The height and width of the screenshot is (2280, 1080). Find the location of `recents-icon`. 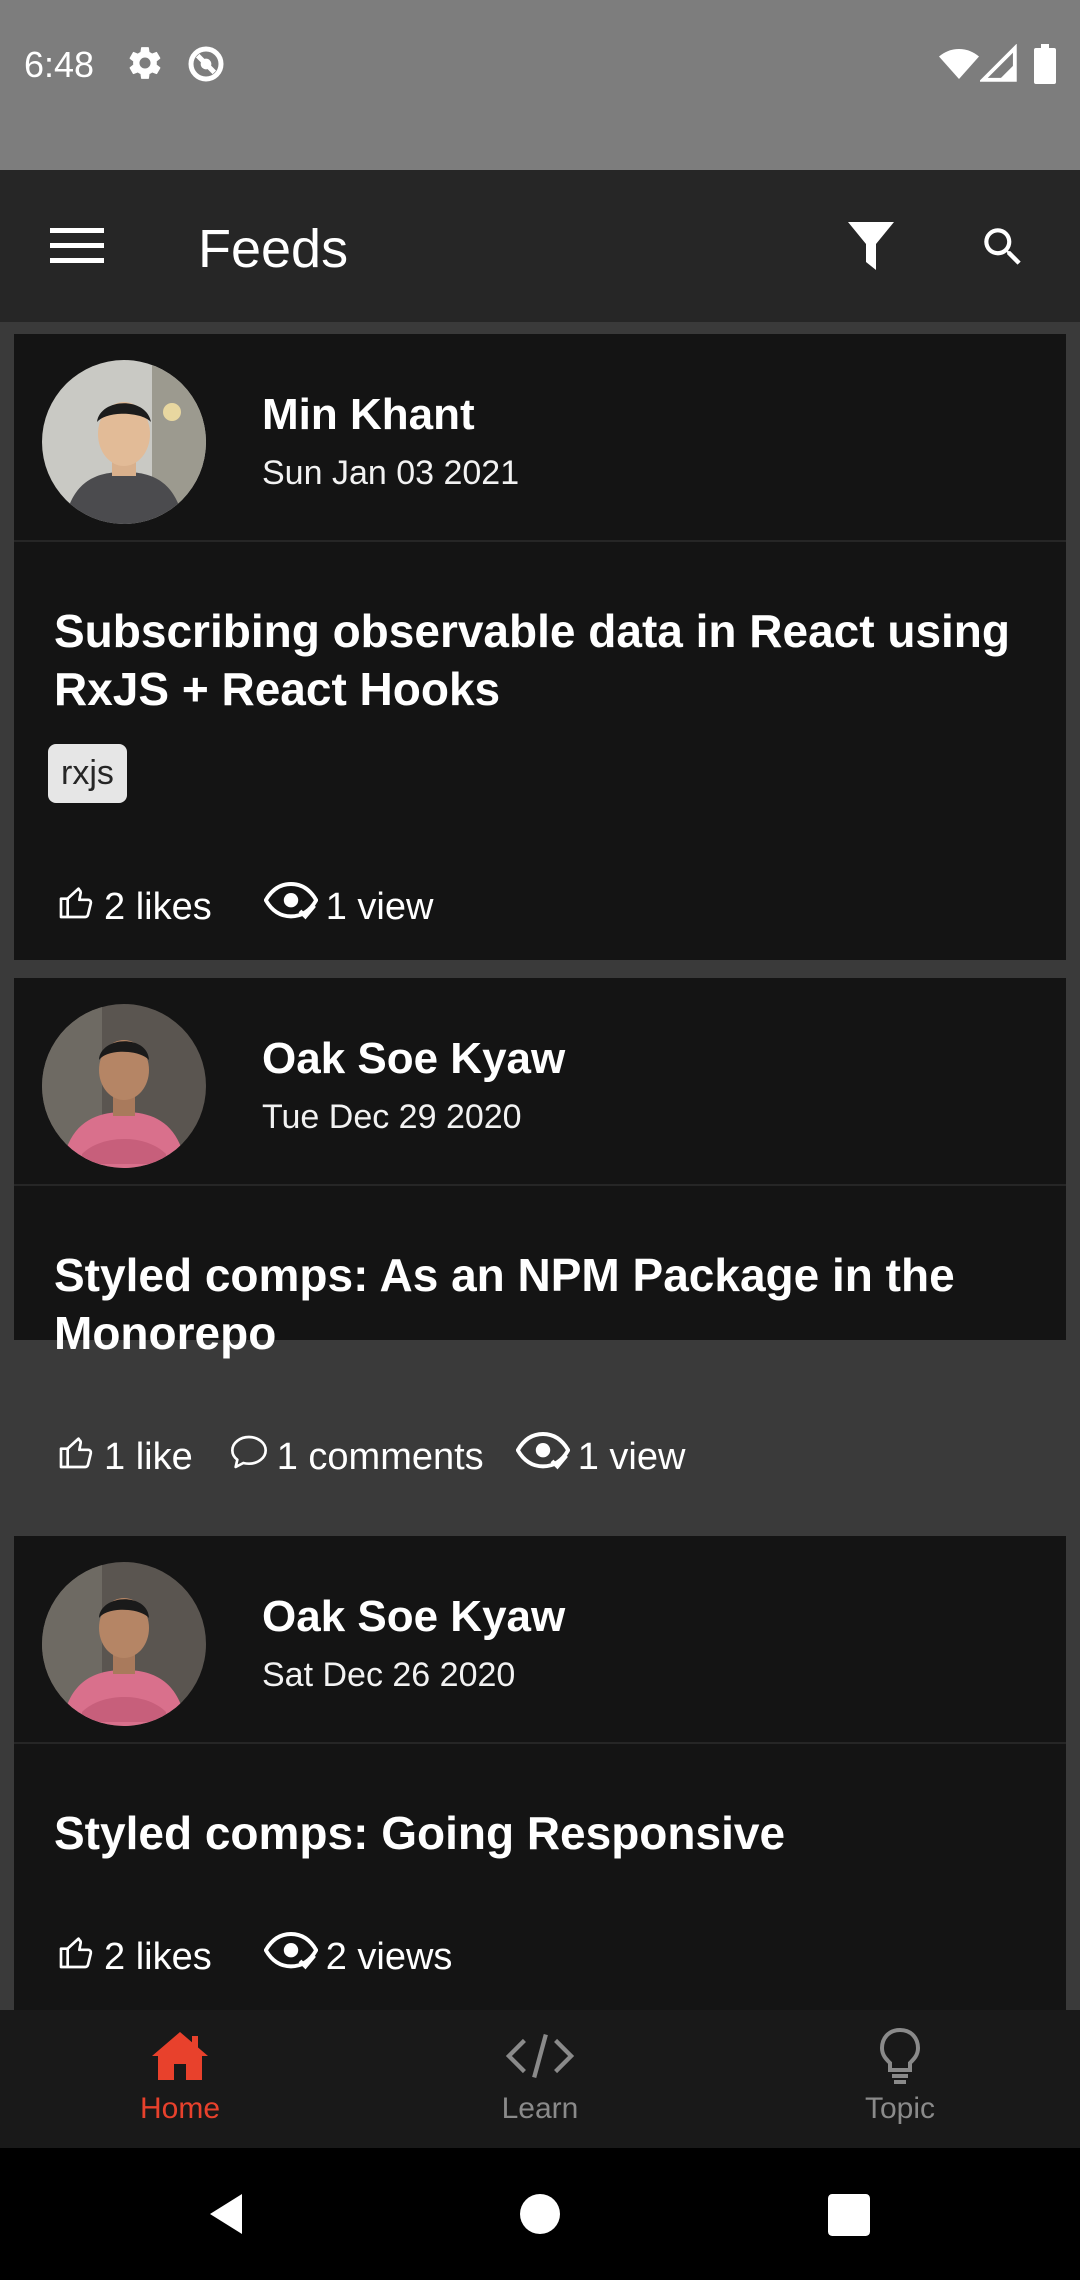

recents-icon is located at coordinates (849, 2217).